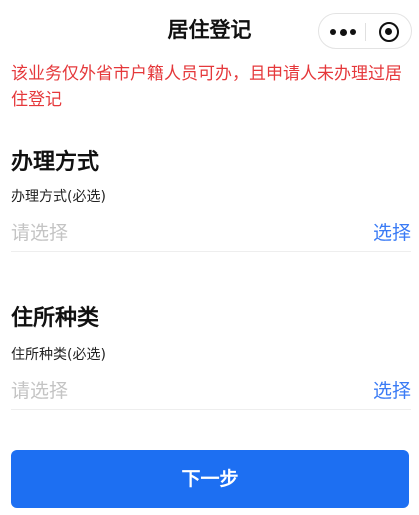 Image resolution: width=419 pixels, height=515 pixels. Describe the element at coordinates (58, 355) in the screenshot. I see `field-label-residence-type: 住所种类(必选)` at that location.